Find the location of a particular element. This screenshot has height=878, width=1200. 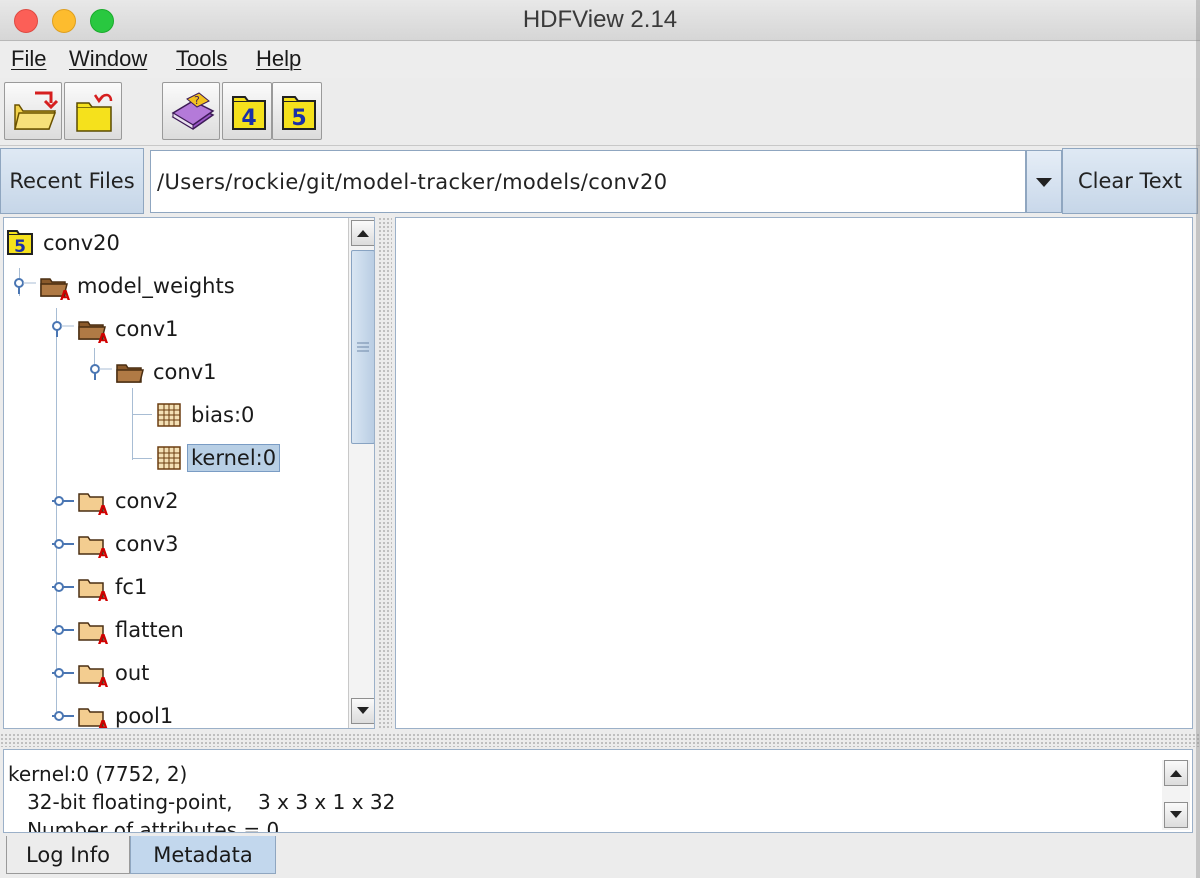

chevron-down-icon is located at coordinates (1044, 182).